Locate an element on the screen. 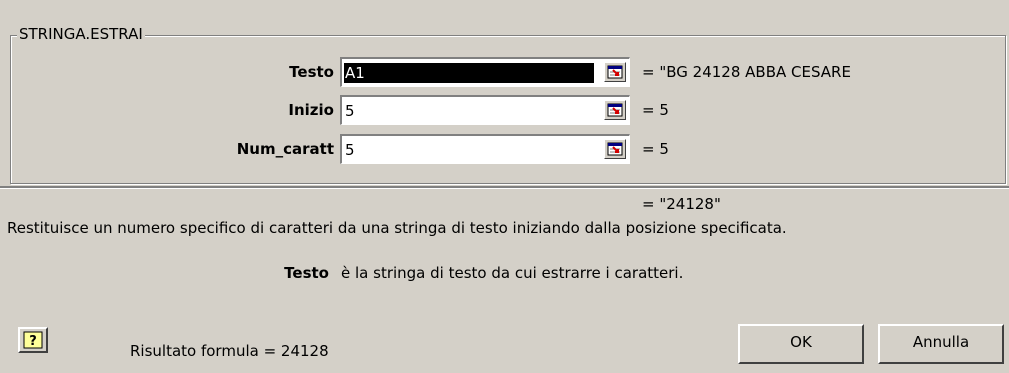 This screenshot has width=1009, height=373. arg-result-inizio: = 5 is located at coordinates (655, 110).